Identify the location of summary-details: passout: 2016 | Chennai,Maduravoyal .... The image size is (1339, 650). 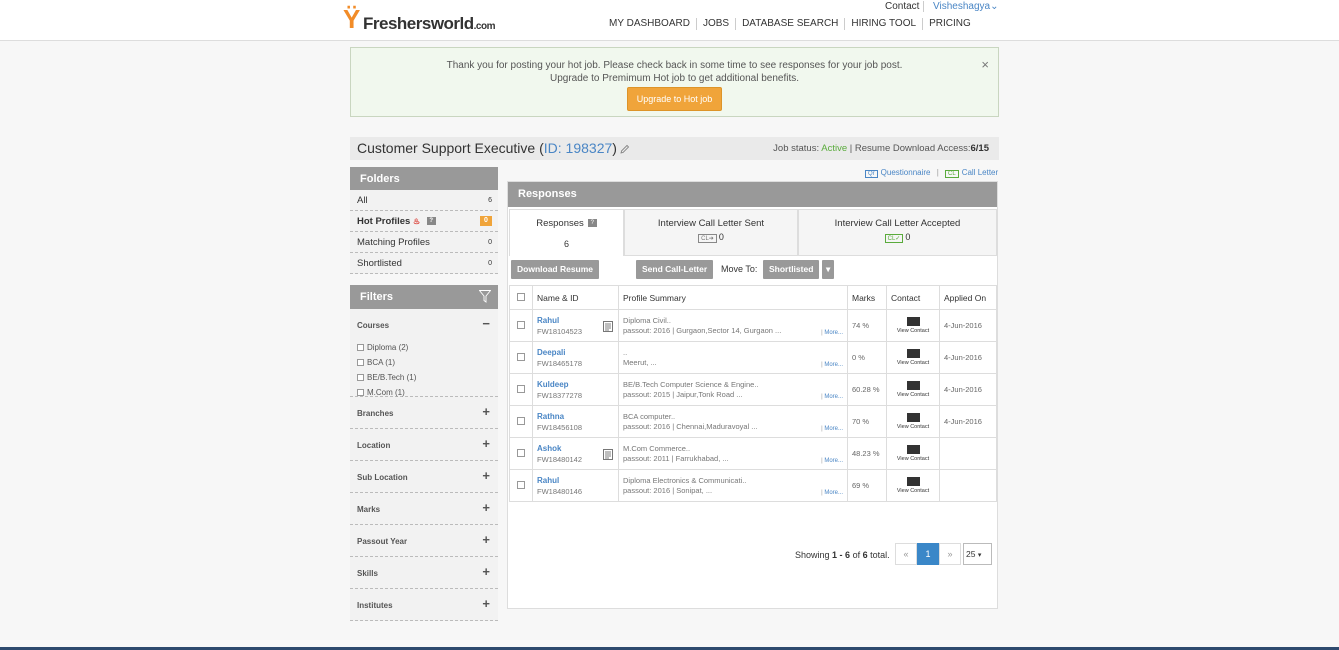
(690, 426).